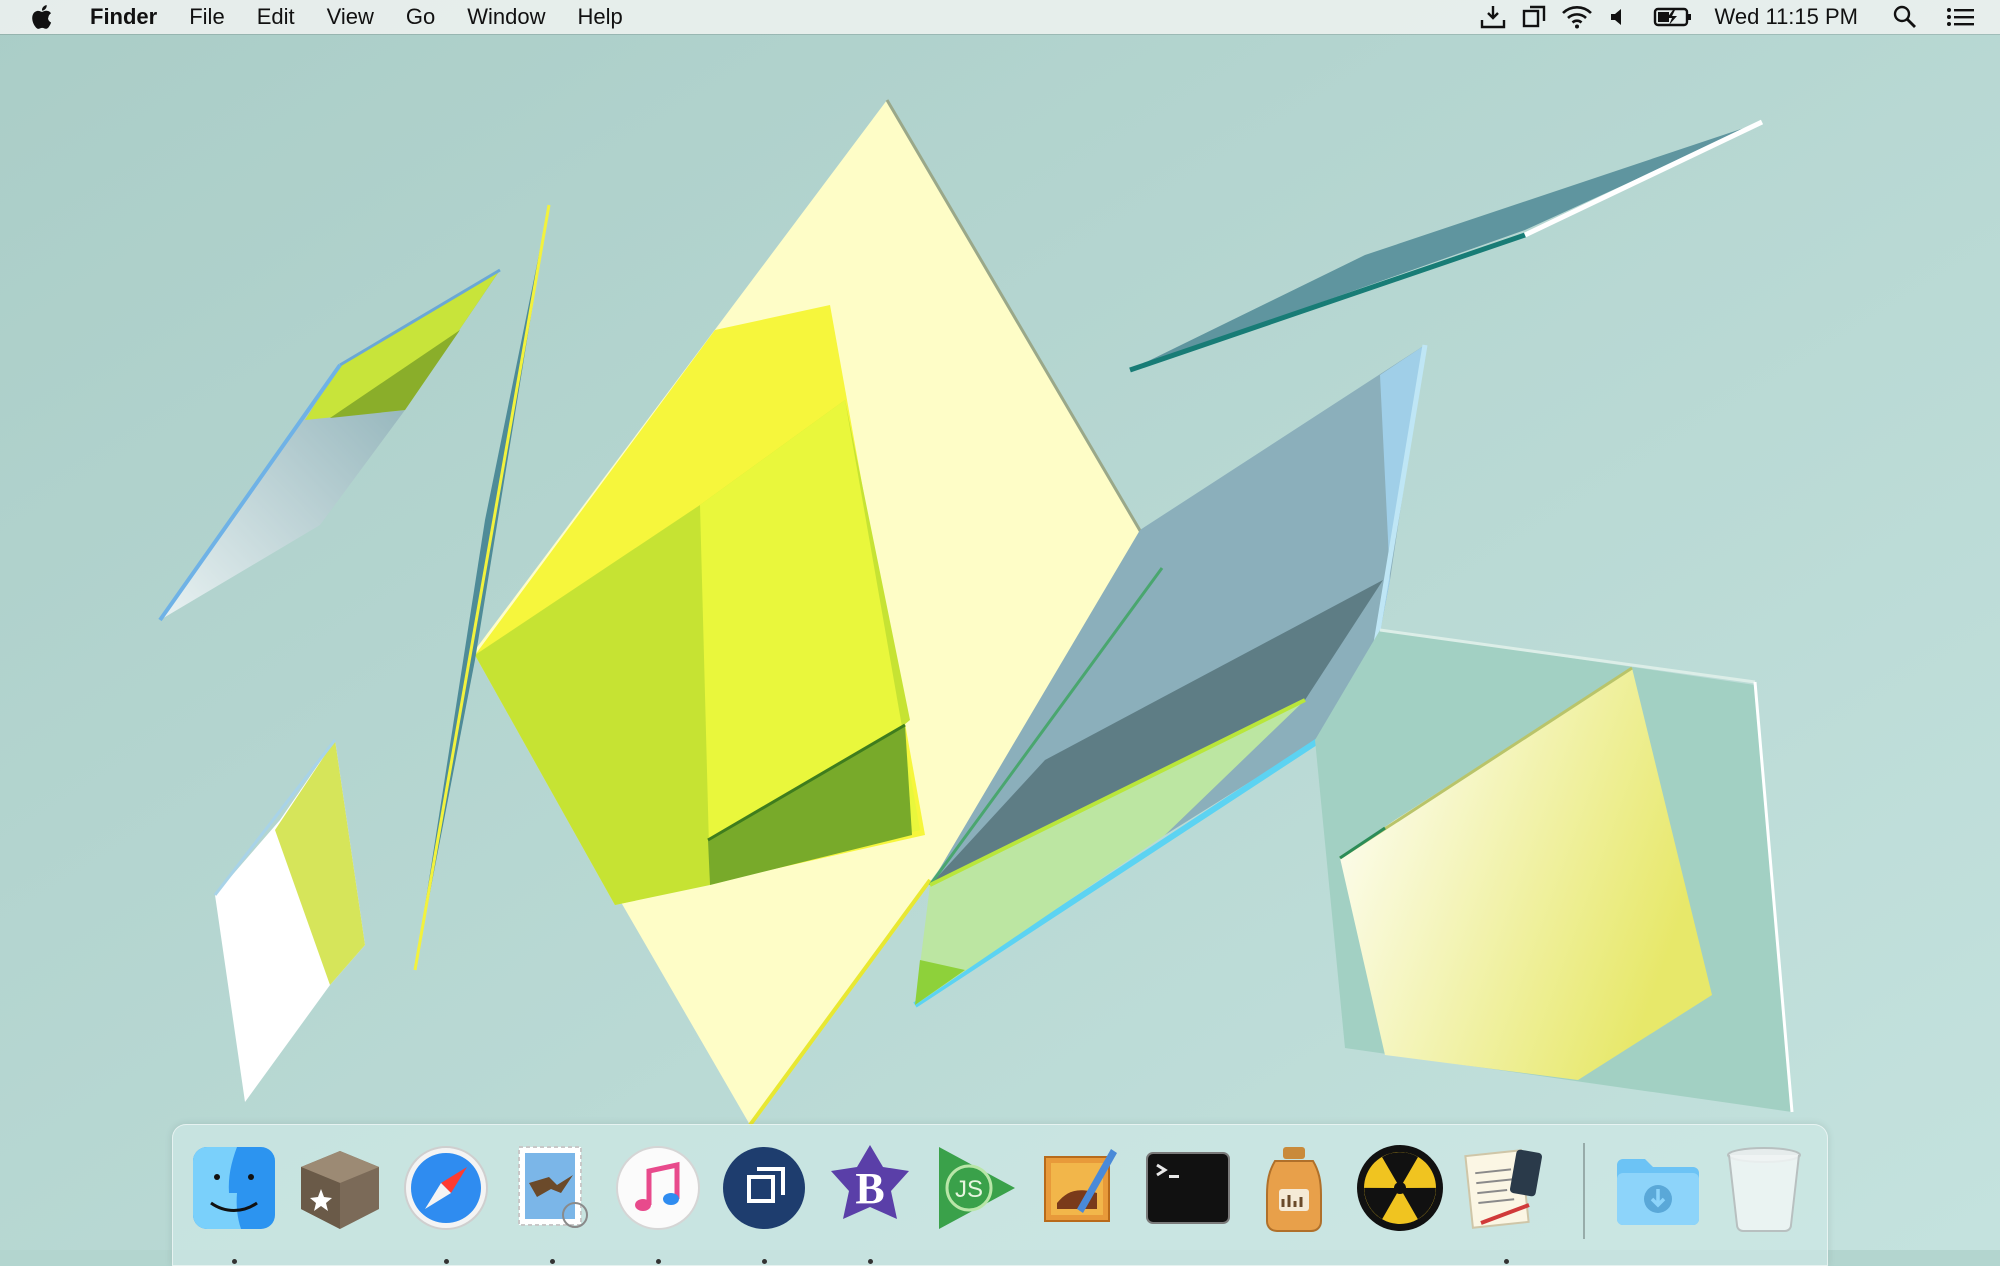 The image size is (2000, 1266). What do you see at coordinates (1786, 17) in the screenshot?
I see `menu-clock: Wed 11:15 PM` at bounding box center [1786, 17].